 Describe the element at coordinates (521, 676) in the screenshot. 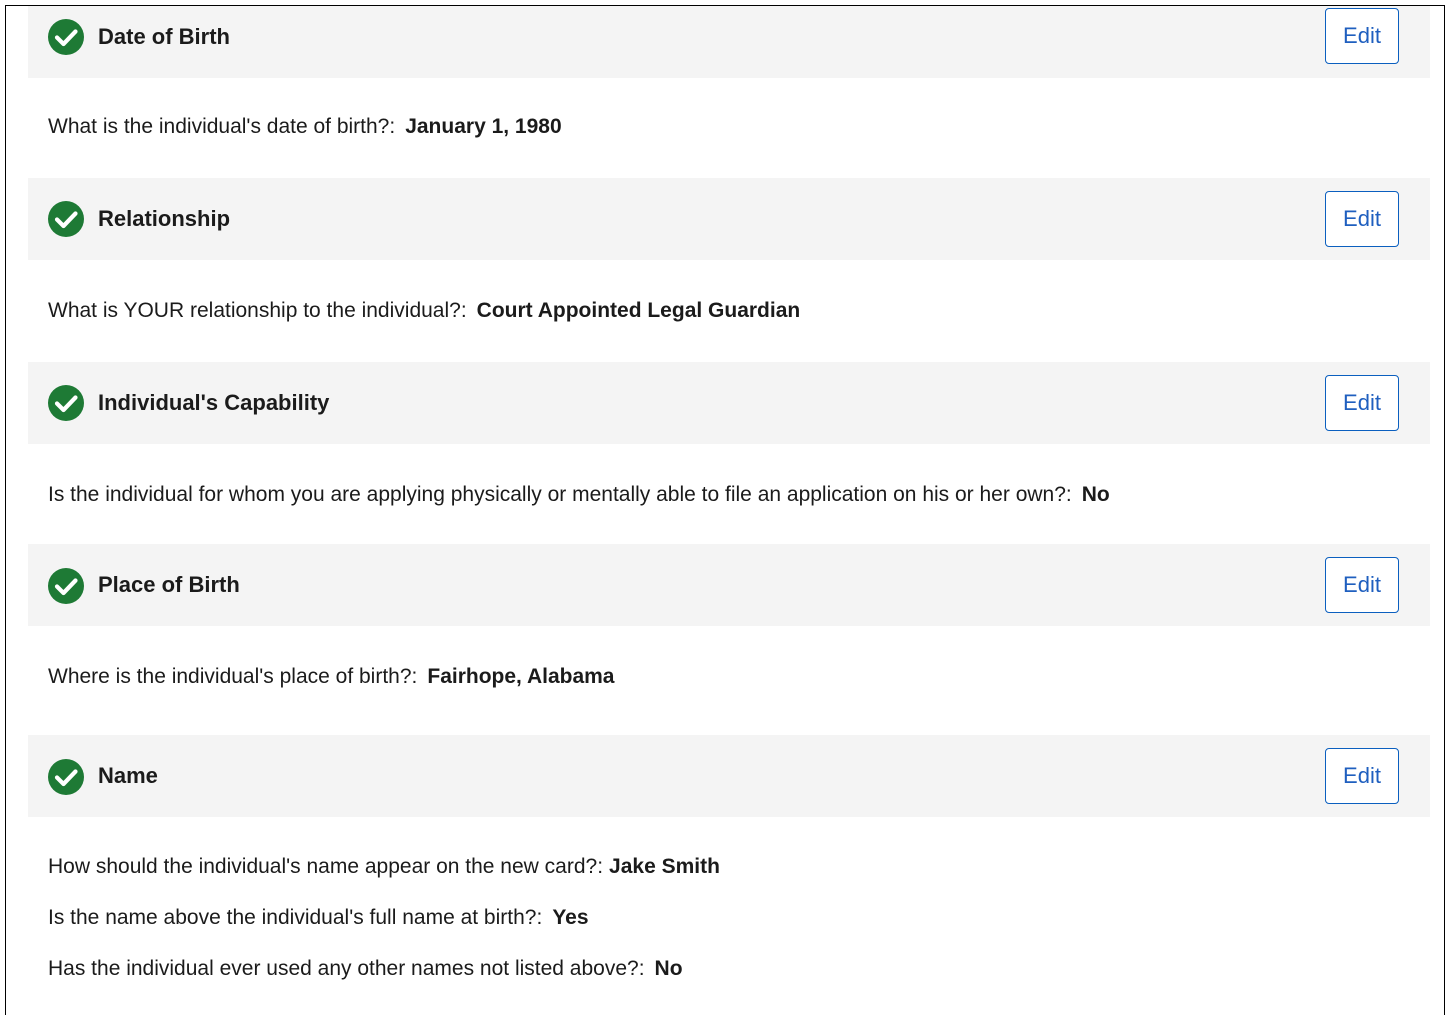

I see `answer-text: Fairhope, Alabama` at that location.